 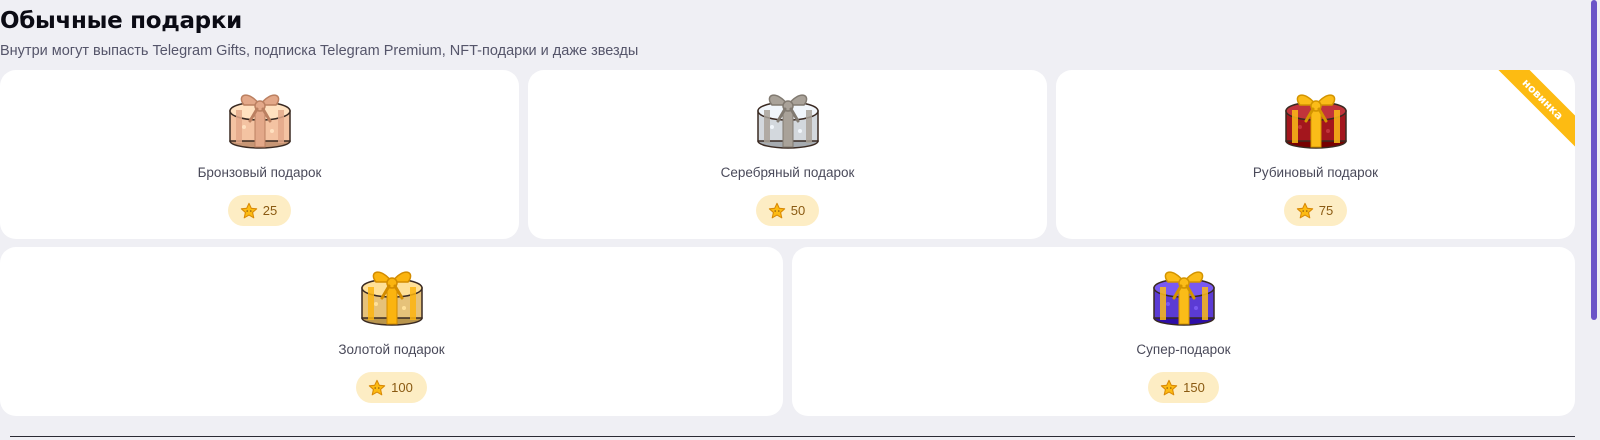 I want to click on price-value: 25, so click(x=270, y=210).